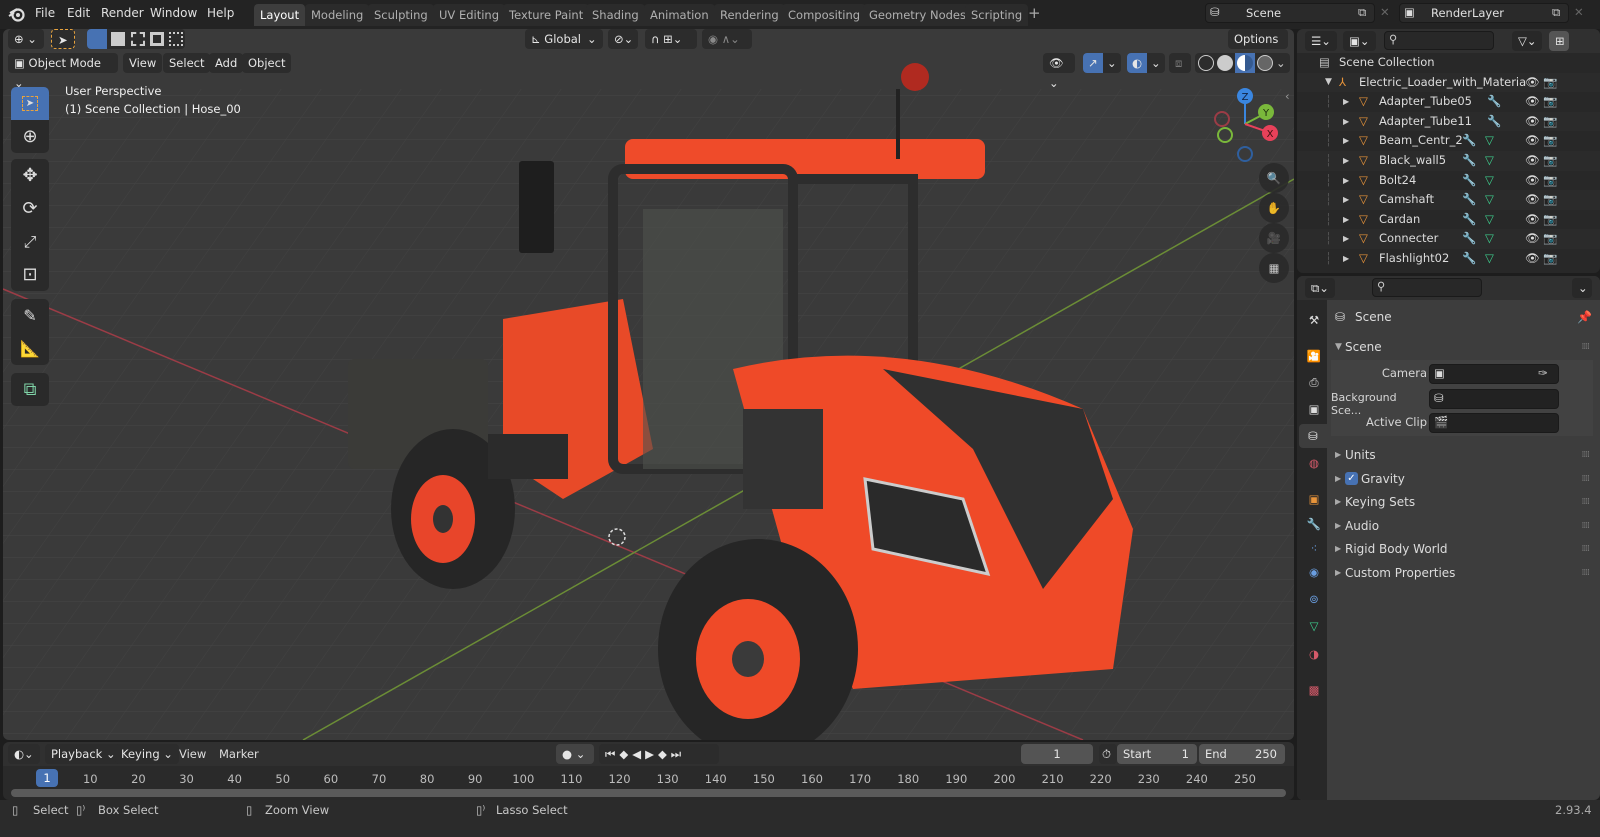 Image resolution: width=1600 pixels, height=837 pixels. I want to click on proportional-editing-group: ◉ ∧⌄, so click(727, 39).